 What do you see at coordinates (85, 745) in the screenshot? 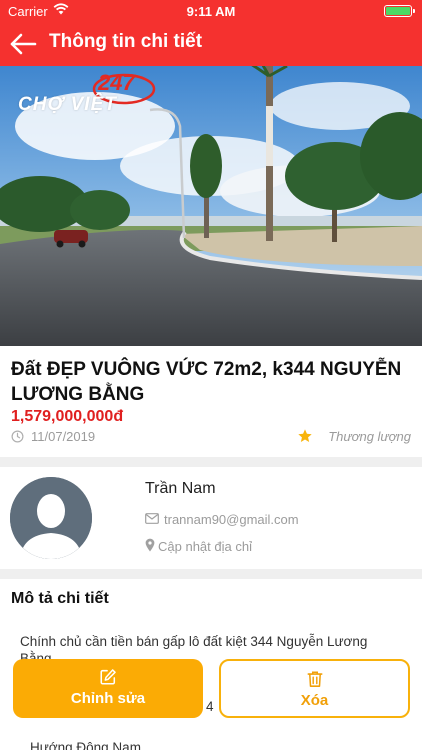
I see `description-line: Hướng Đông Nam` at bounding box center [85, 745].